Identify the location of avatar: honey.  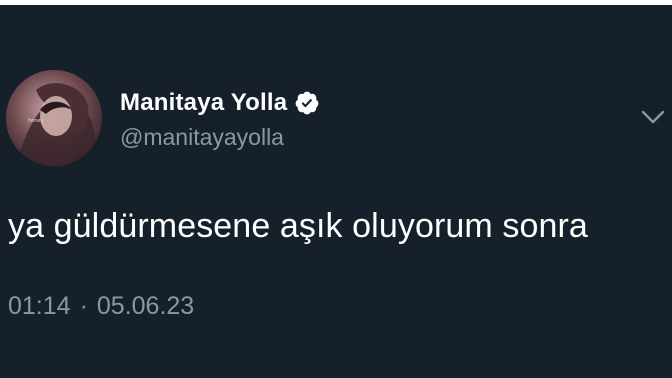
(54, 118).